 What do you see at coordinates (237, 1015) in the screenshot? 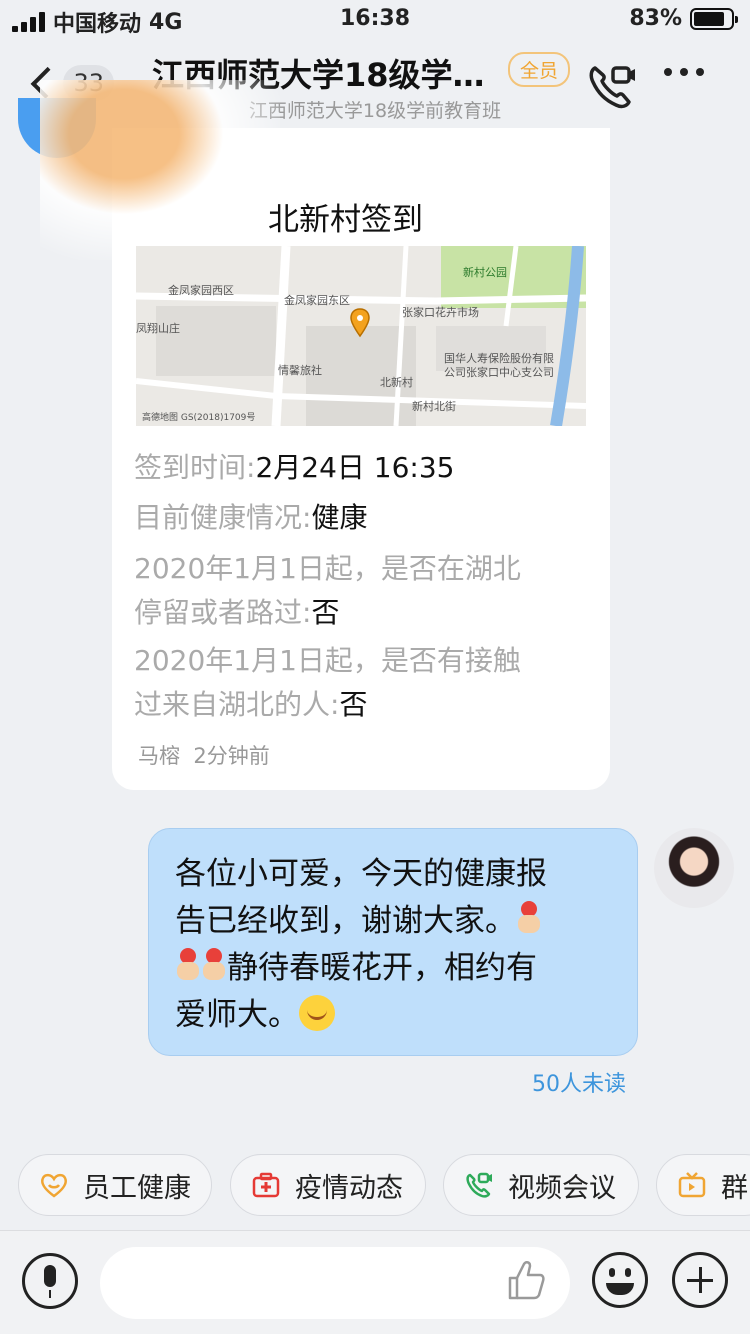
I see `message-line: 爱师大。` at bounding box center [237, 1015].